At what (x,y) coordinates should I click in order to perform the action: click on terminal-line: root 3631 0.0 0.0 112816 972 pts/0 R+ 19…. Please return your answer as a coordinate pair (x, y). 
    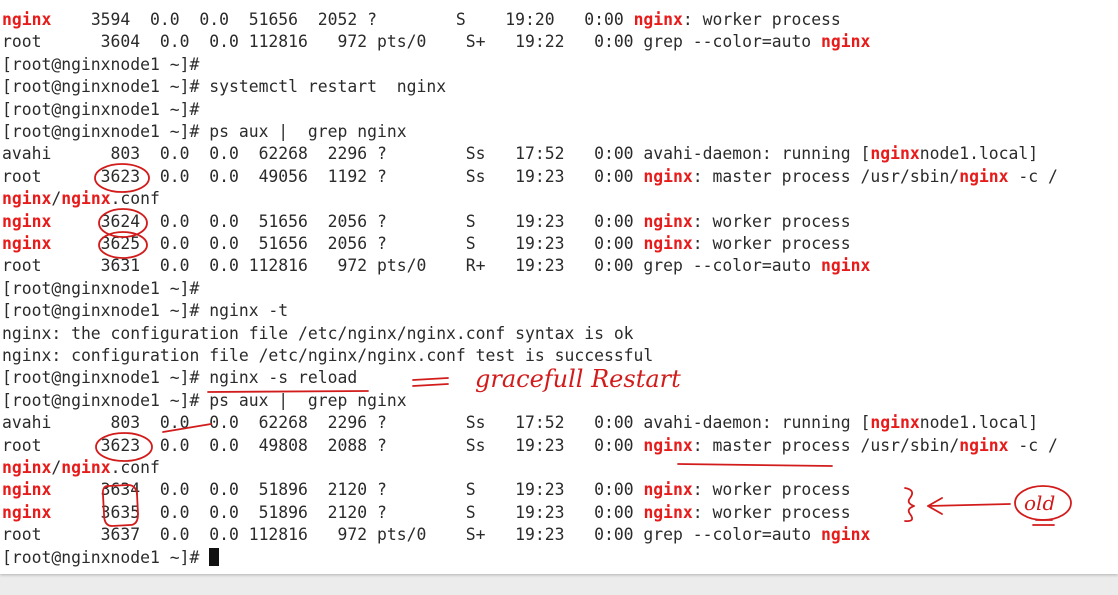
    Looking at the image, I should click on (436, 266).